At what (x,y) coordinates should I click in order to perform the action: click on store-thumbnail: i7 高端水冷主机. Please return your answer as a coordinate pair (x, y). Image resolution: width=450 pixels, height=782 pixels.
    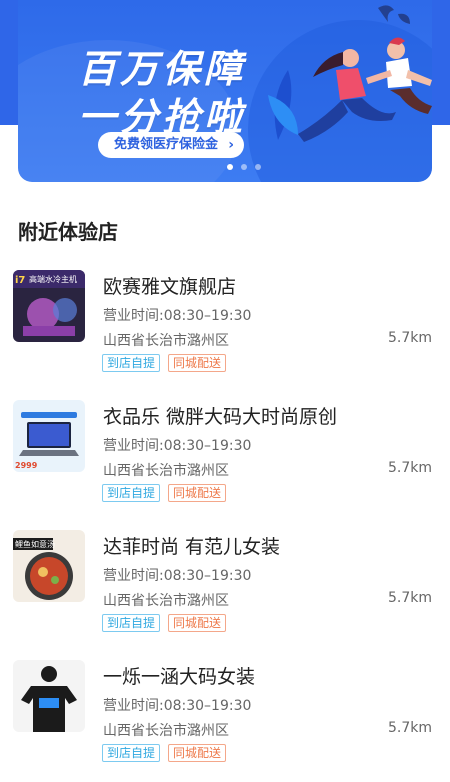
    Looking at the image, I should click on (49, 306).